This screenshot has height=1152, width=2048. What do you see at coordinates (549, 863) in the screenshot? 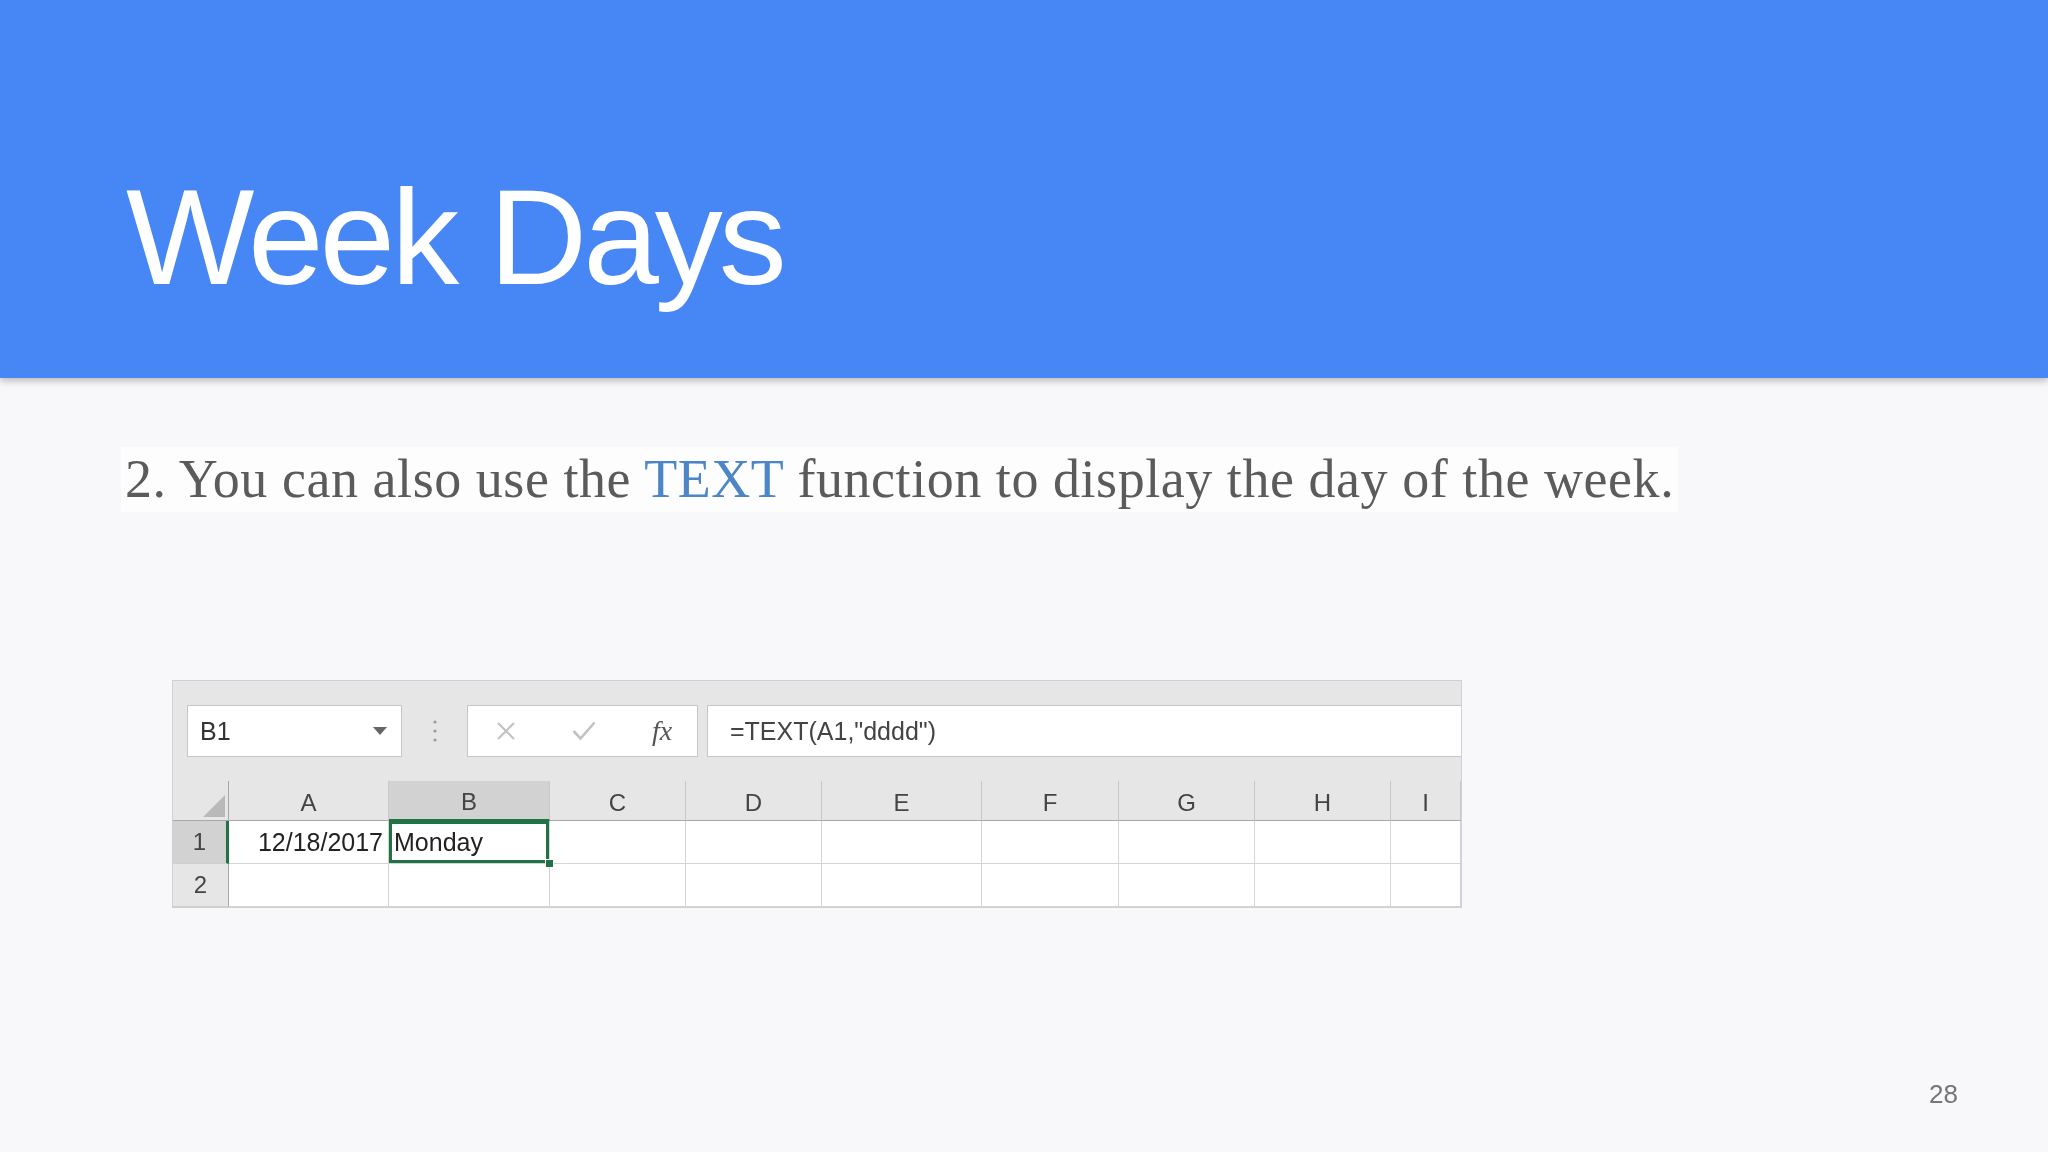
I see `fill-handle-icon` at bounding box center [549, 863].